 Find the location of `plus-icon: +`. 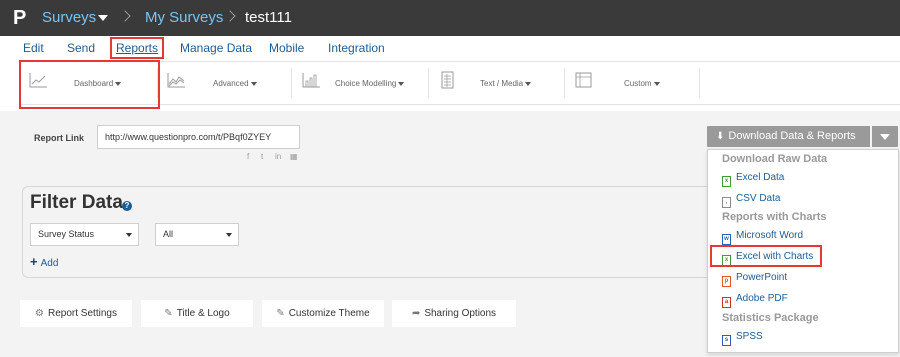

plus-icon: + is located at coordinates (34, 261).